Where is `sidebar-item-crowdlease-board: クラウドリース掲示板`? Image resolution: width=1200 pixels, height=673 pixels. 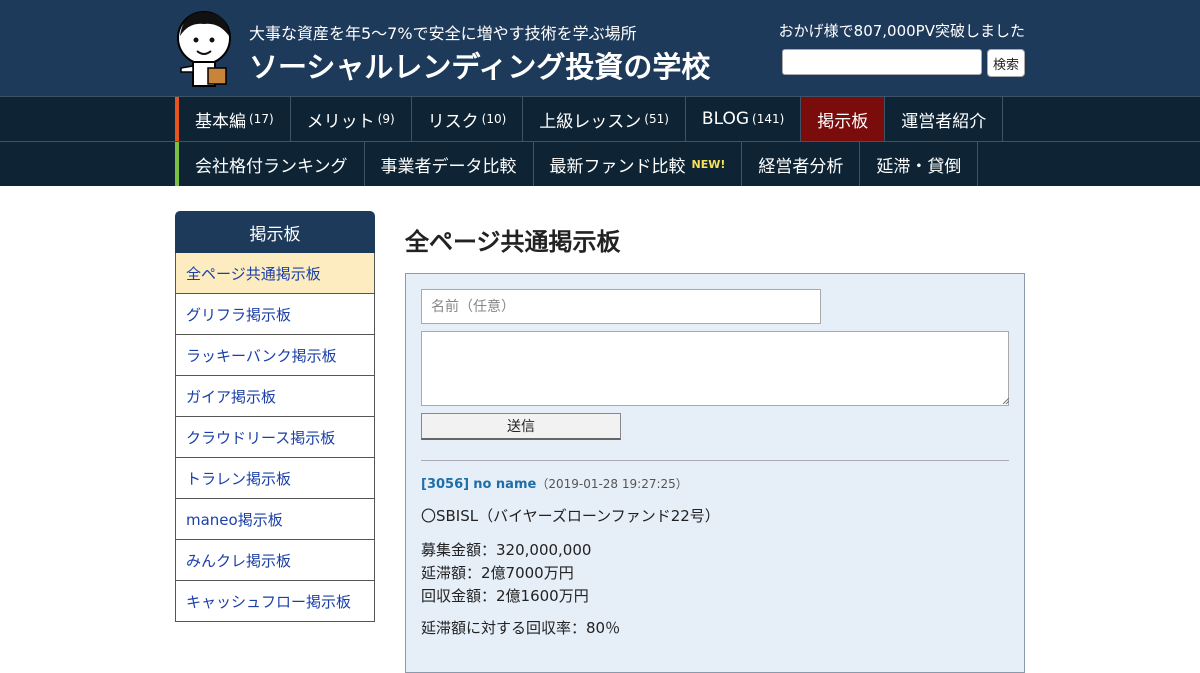 sidebar-item-crowdlease-board: クラウドリース掲示板 is located at coordinates (275, 437).